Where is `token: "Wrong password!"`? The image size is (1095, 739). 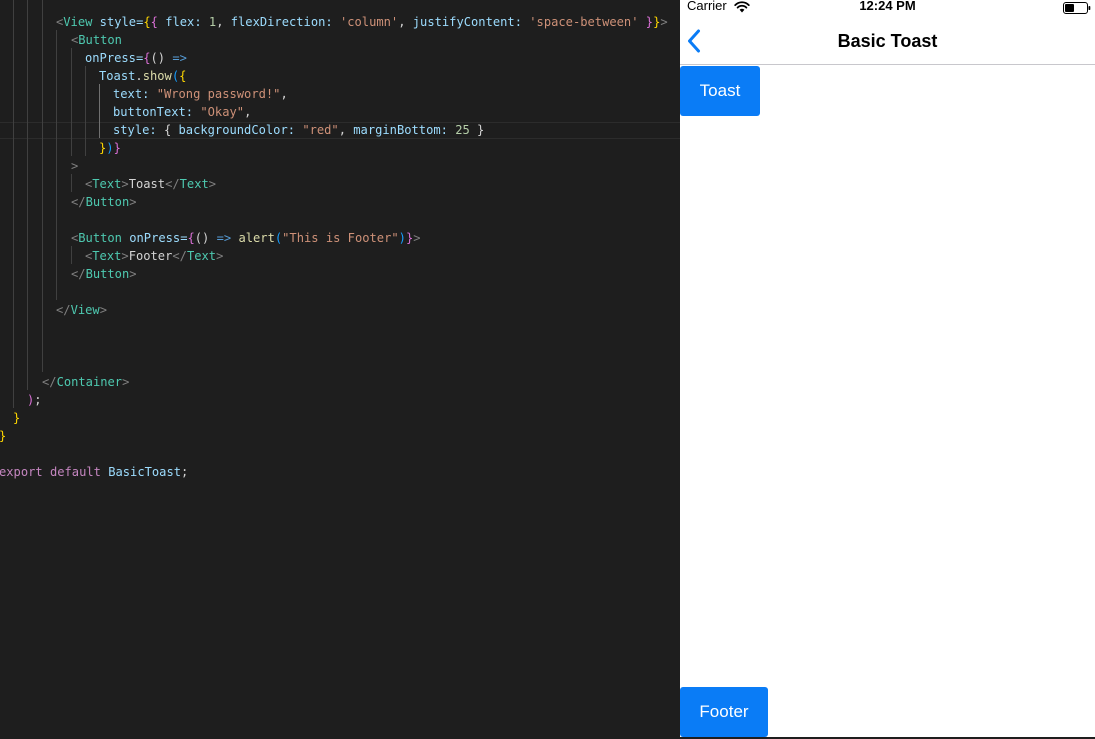 token: "Wrong password!" is located at coordinates (218, 94).